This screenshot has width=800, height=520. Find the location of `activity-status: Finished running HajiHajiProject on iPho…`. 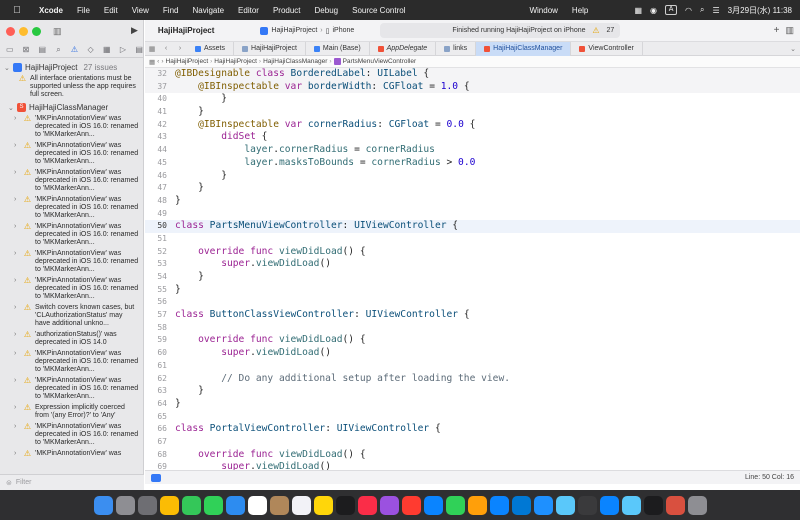

activity-status: Finished running HajiHajiProject on iPho… is located at coordinates (500, 30).